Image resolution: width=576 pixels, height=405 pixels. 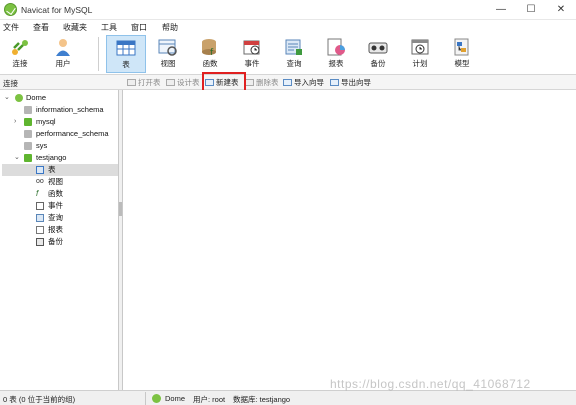 I want to click on window-title: Navicat for MySQL, so click(x=57, y=10).